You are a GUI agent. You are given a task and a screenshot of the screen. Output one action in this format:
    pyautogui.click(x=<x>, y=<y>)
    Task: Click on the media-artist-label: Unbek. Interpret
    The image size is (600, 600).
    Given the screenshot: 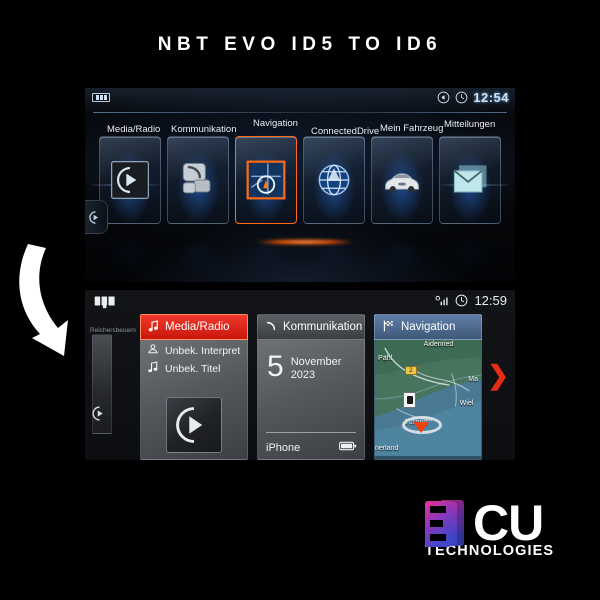 What is the action you would take?
    pyautogui.click(x=203, y=350)
    